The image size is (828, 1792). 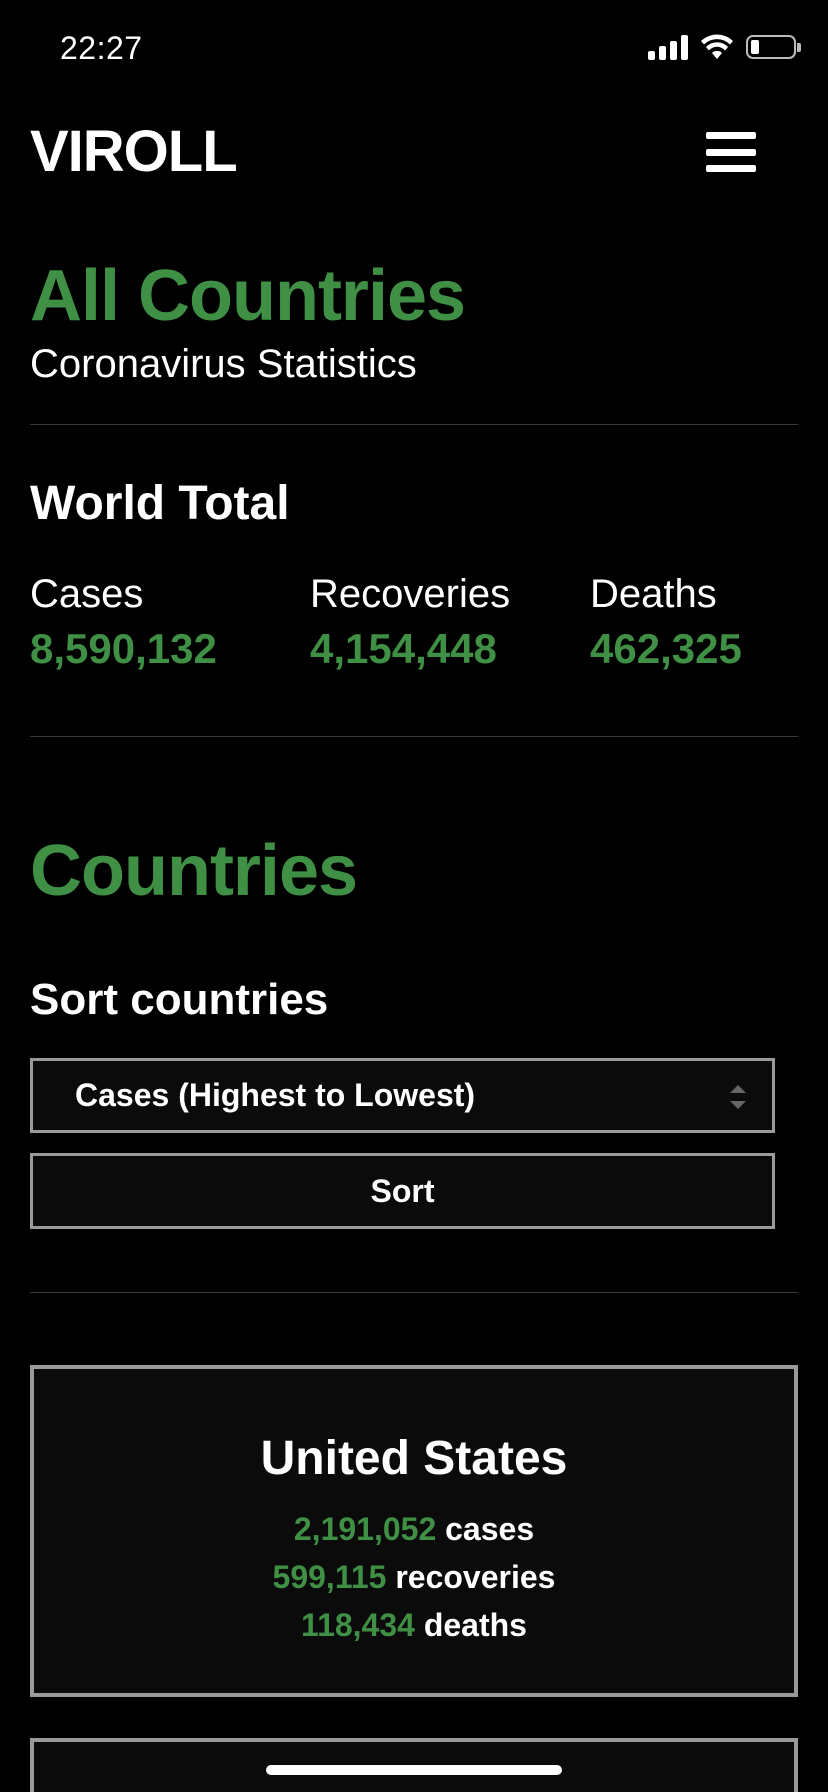 What do you see at coordinates (179, 999) in the screenshot?
I see `sort-countries-title: Sort countries` at bounding box center [179, 999].